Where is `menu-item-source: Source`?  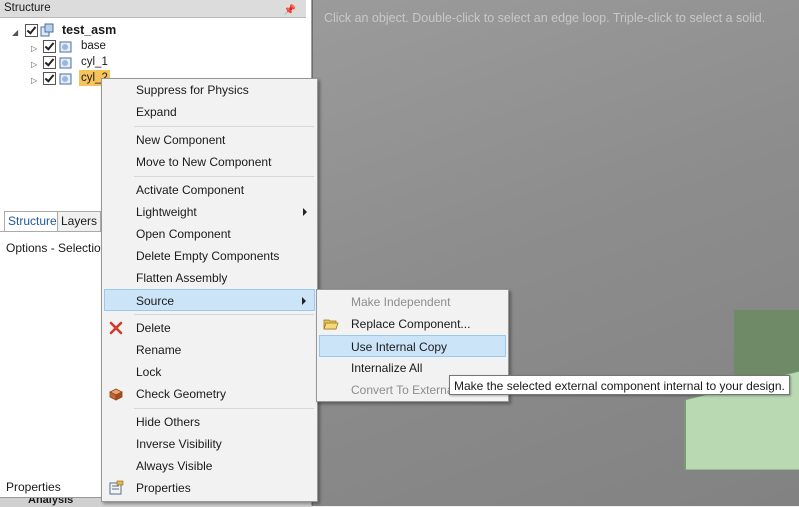
menu-item-source: Source is located at coordinates (209, 300).